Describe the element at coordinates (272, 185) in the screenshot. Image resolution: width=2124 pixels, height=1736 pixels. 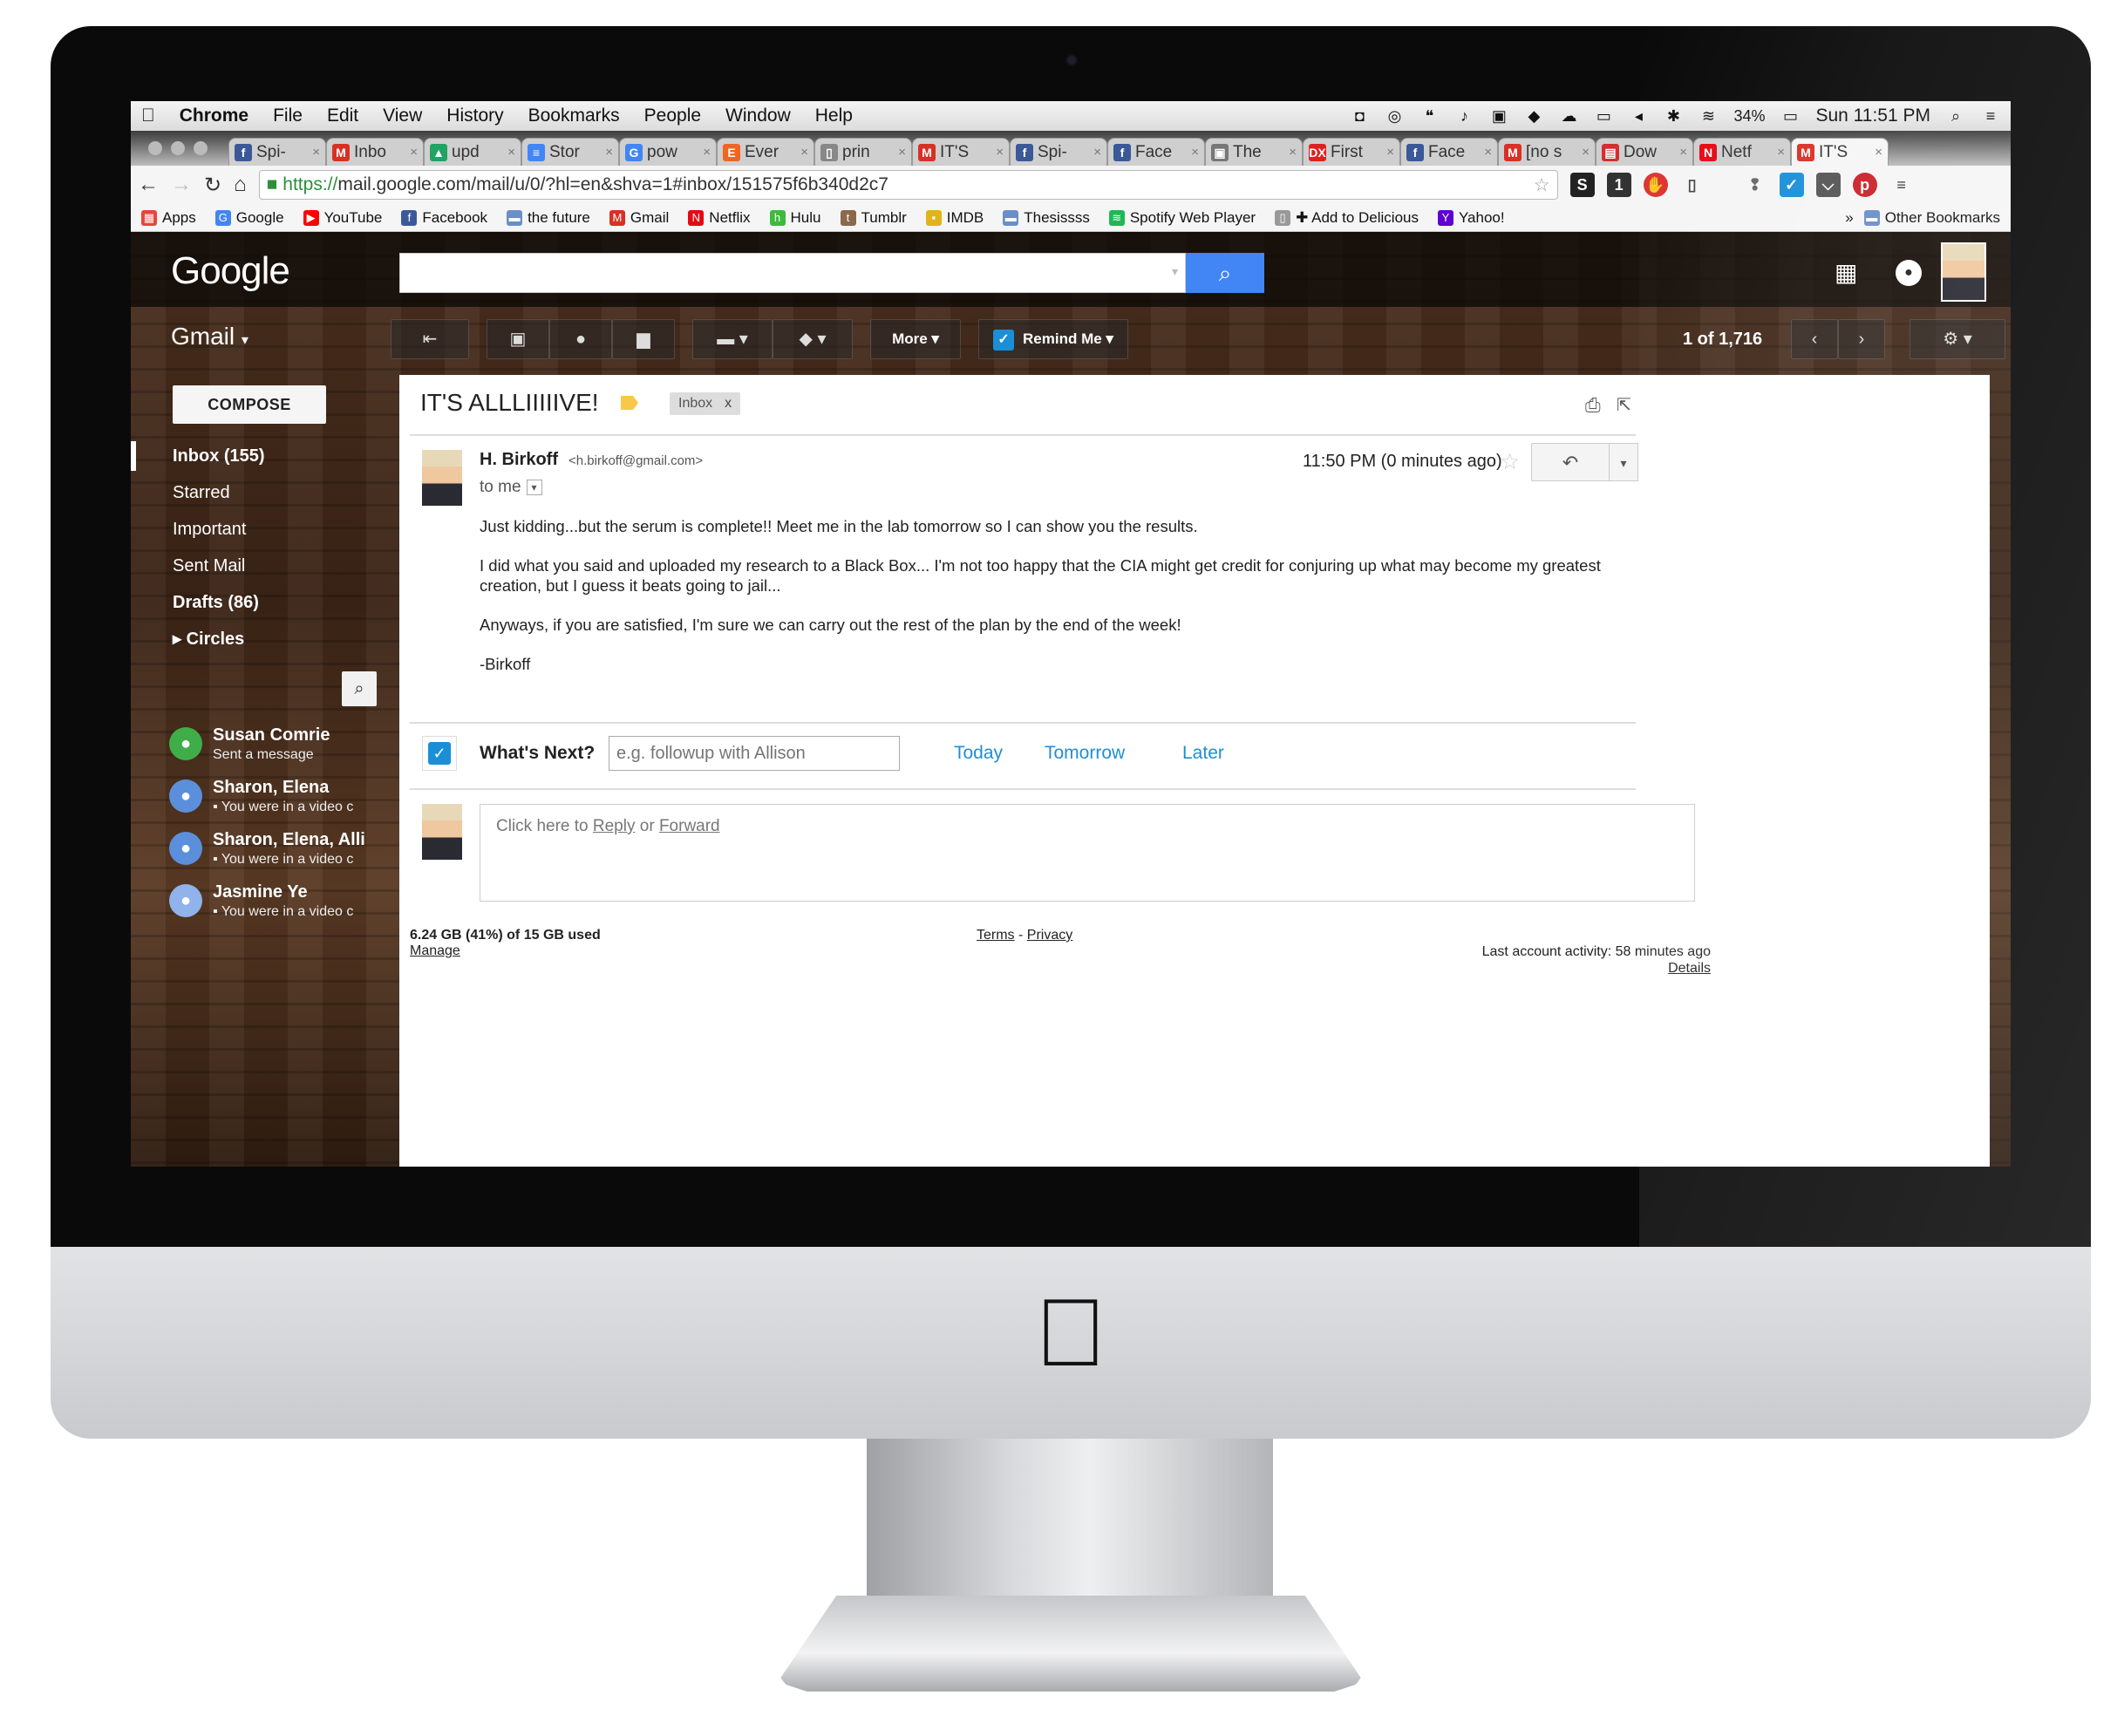
I see `lock-icon: ■` at that location.